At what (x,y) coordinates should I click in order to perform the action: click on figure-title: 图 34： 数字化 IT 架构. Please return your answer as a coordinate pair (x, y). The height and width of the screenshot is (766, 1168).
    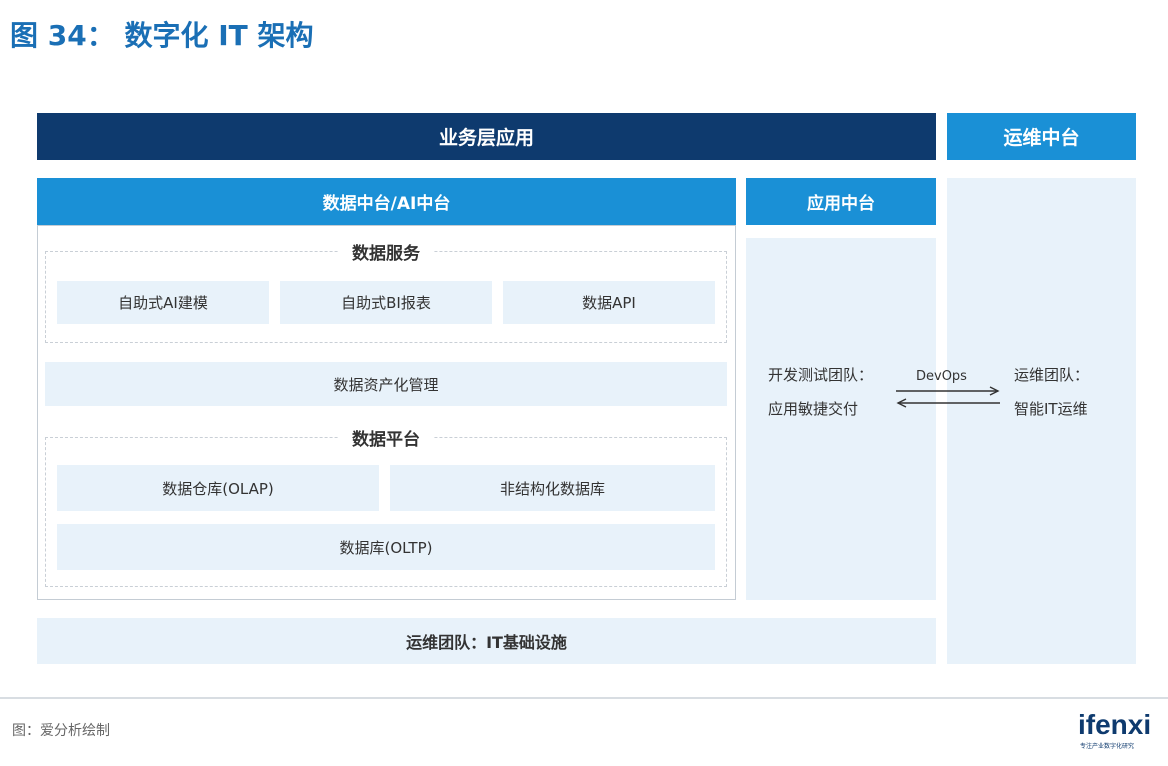
    Looking at the image, I should click on (162, 35).